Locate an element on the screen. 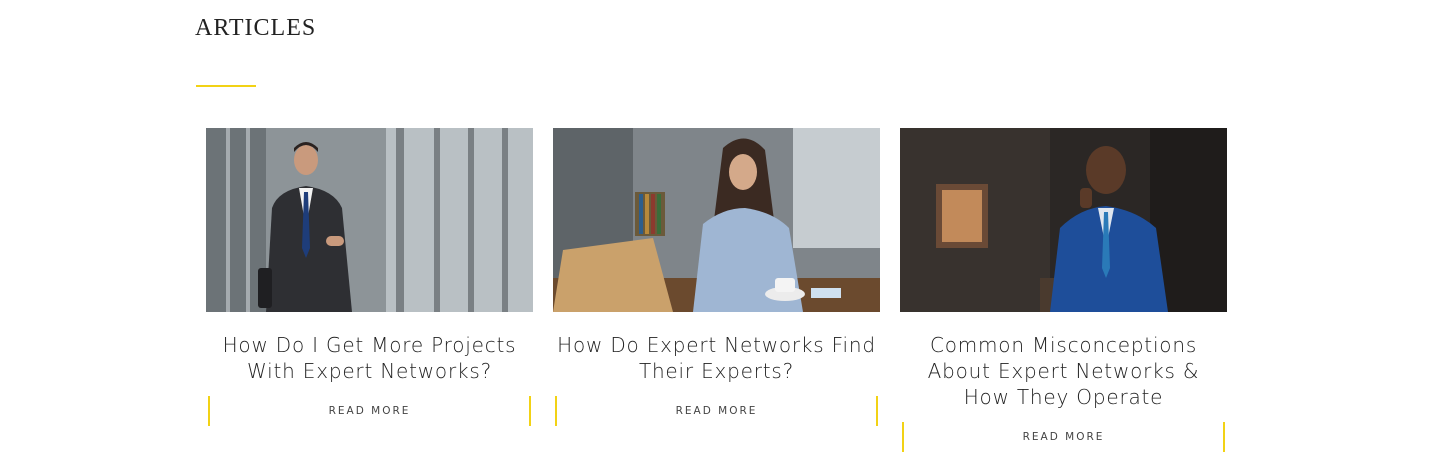  title-underline is located at coordinates (226, 86).